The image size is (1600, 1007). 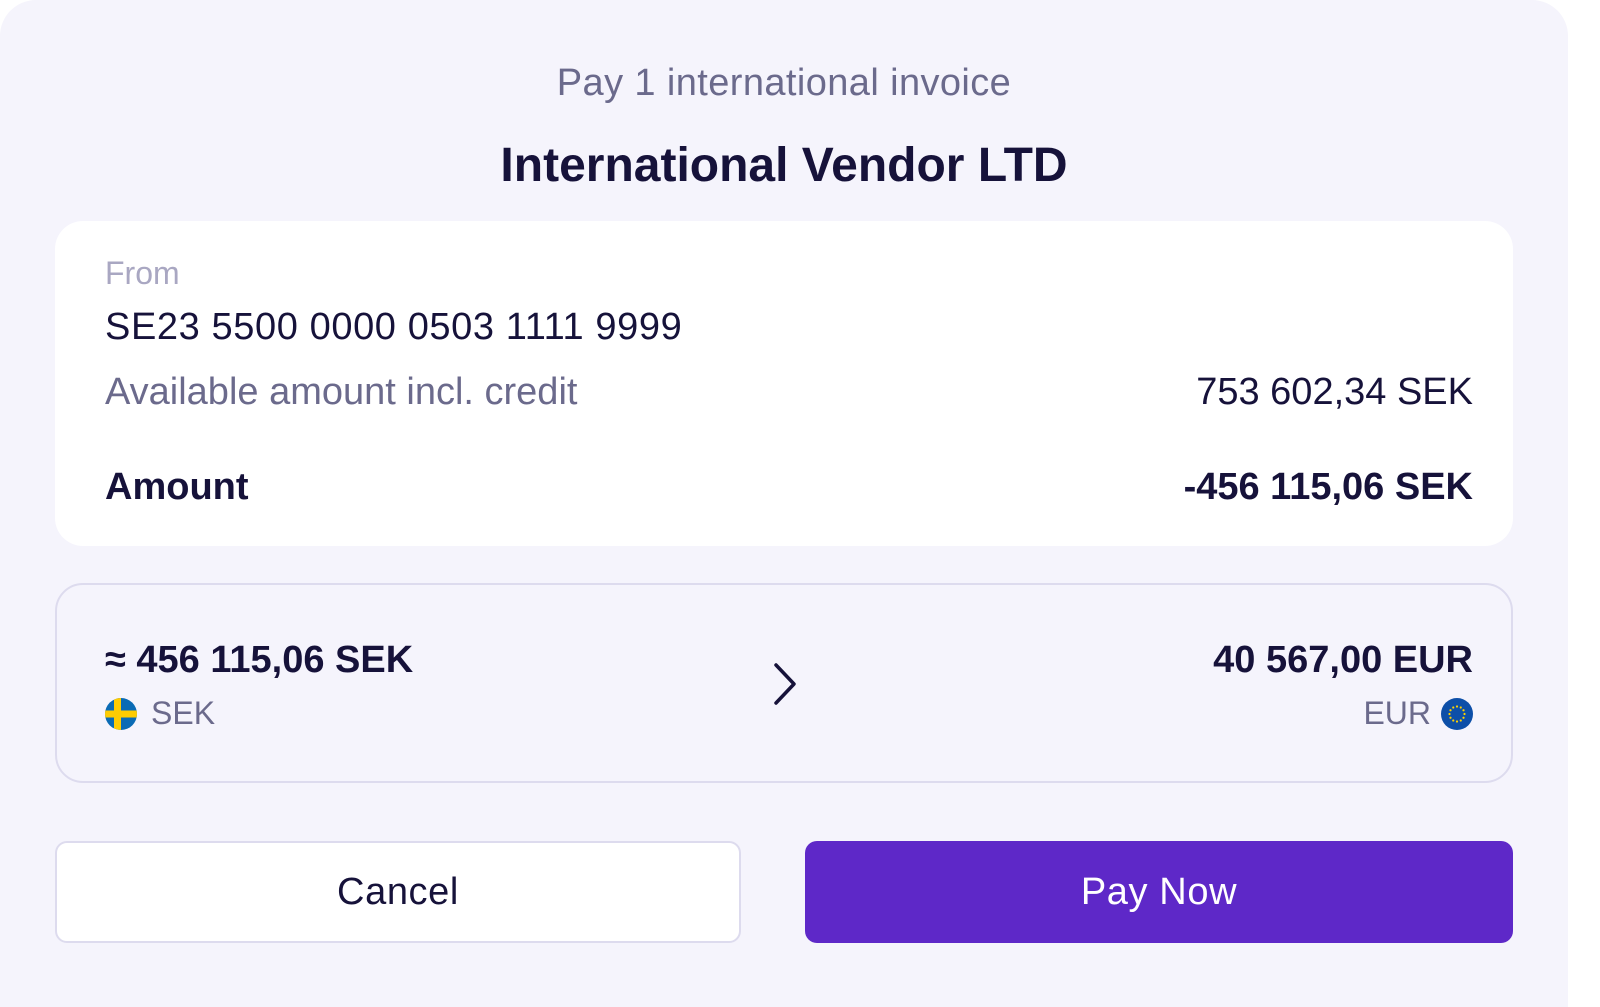 What do you see at coordinates (394, 327) in the screenshot?
I see `account-number: SE23 5500 0000 0503 1111 9999` at bounding box center [394, 327].